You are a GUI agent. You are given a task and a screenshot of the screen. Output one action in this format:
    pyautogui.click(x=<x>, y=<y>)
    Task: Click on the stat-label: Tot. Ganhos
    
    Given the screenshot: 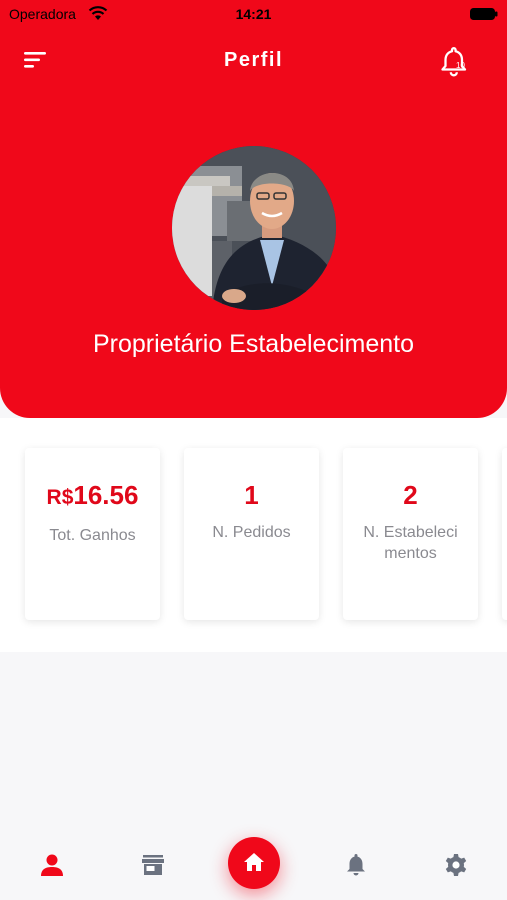 What is the action you would take?
    pyautogui.click(x=92, y=535)
    